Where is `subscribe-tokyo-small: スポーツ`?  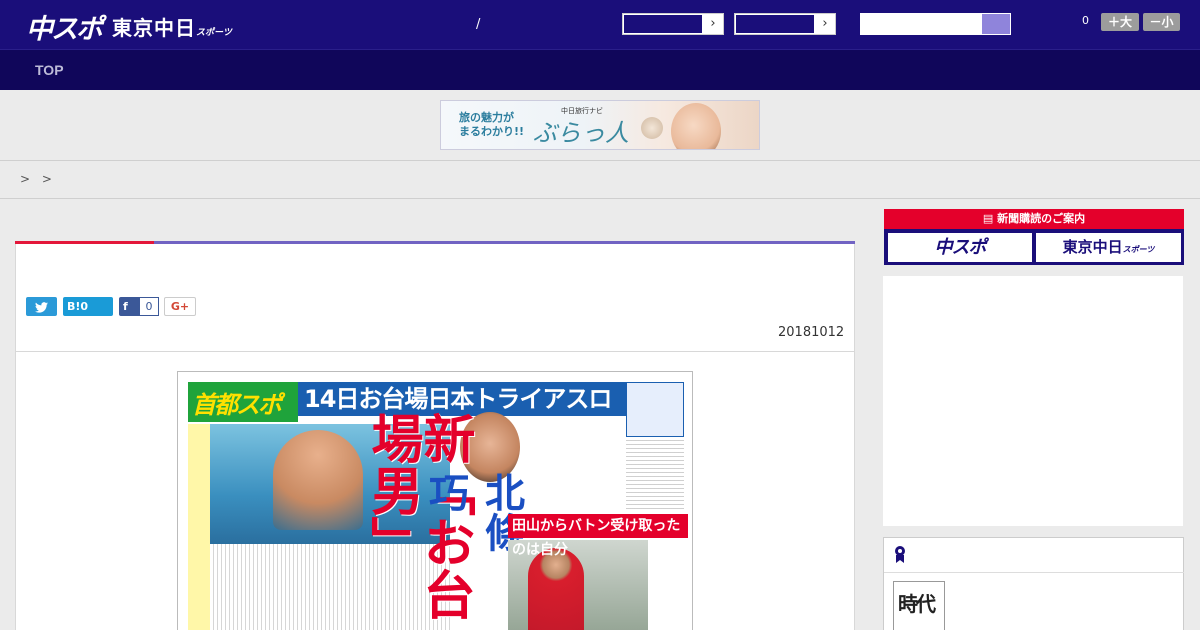
subscribe-tokyo-small: スポーツ is located at coordinates (1138, 249).